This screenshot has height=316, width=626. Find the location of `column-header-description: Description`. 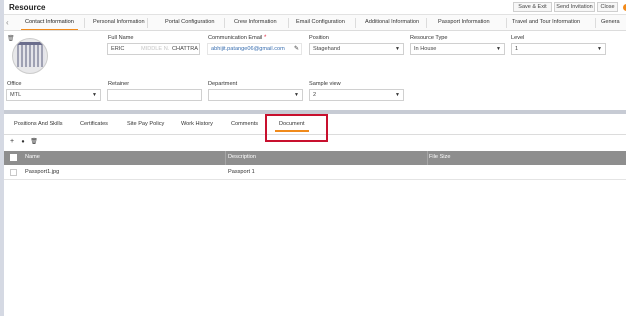

column-header-description: Description is located at coordinates (242, 157).